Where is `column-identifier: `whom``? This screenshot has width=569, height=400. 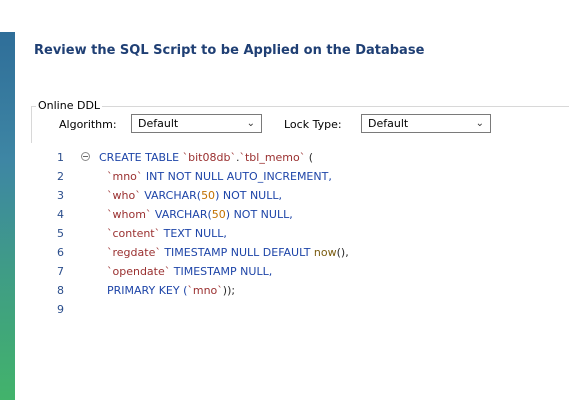
column-identifier: `whom` is located at coordinates (129, 214).